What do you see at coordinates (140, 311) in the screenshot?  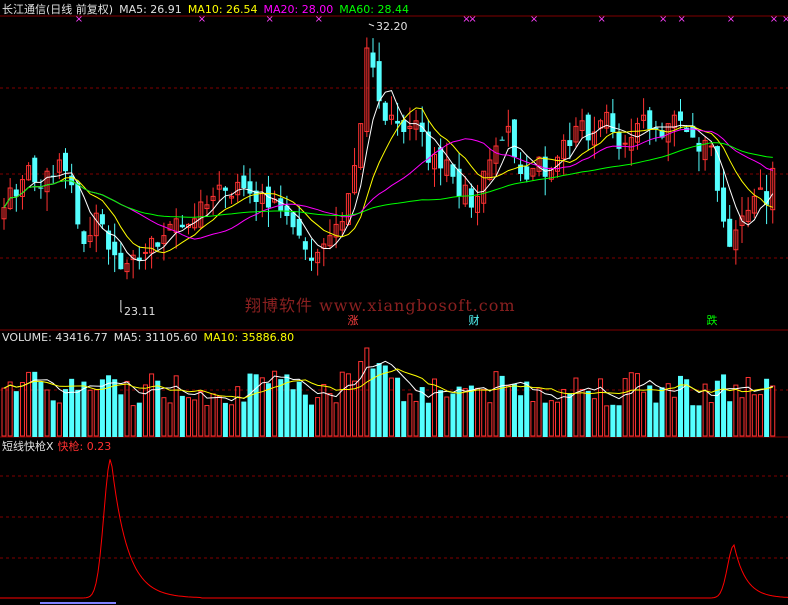 I see `low-price-label: 23.11` at bounding box center [140, 311].